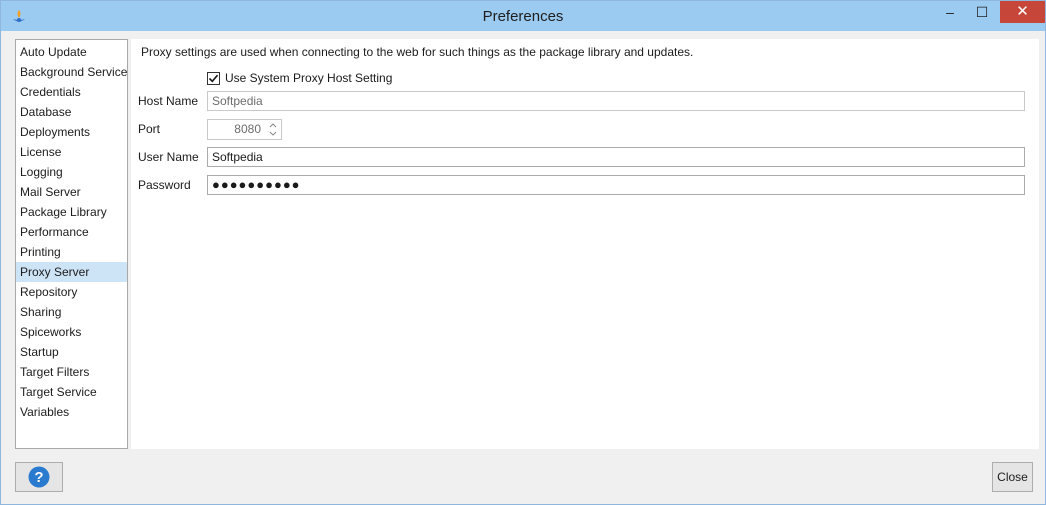  I want to click on nav-item-auto-update: Auto Update, so click(71, 52).